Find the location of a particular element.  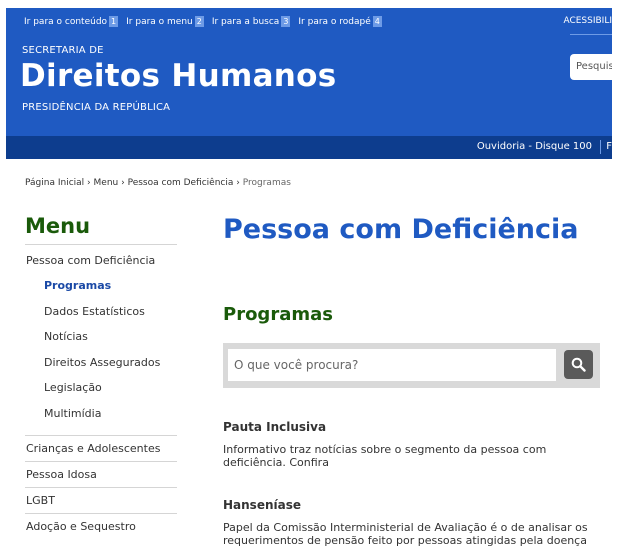

page-title: Pessoa com Deficiência is located at coordinates (401, 229).